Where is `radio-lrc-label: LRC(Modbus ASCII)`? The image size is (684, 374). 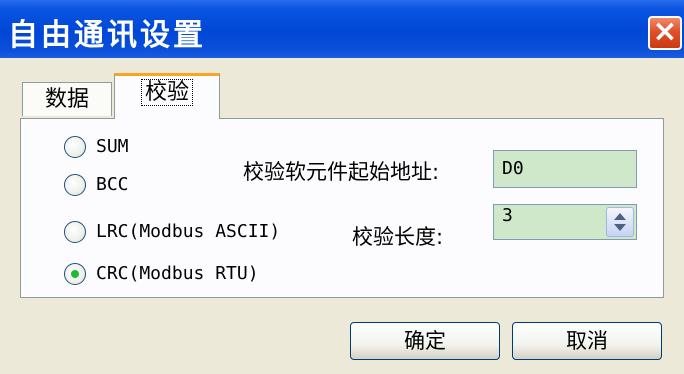 radio-lrc-label: LRC(Modbus ASCII) is located at coordinates (188, 231).